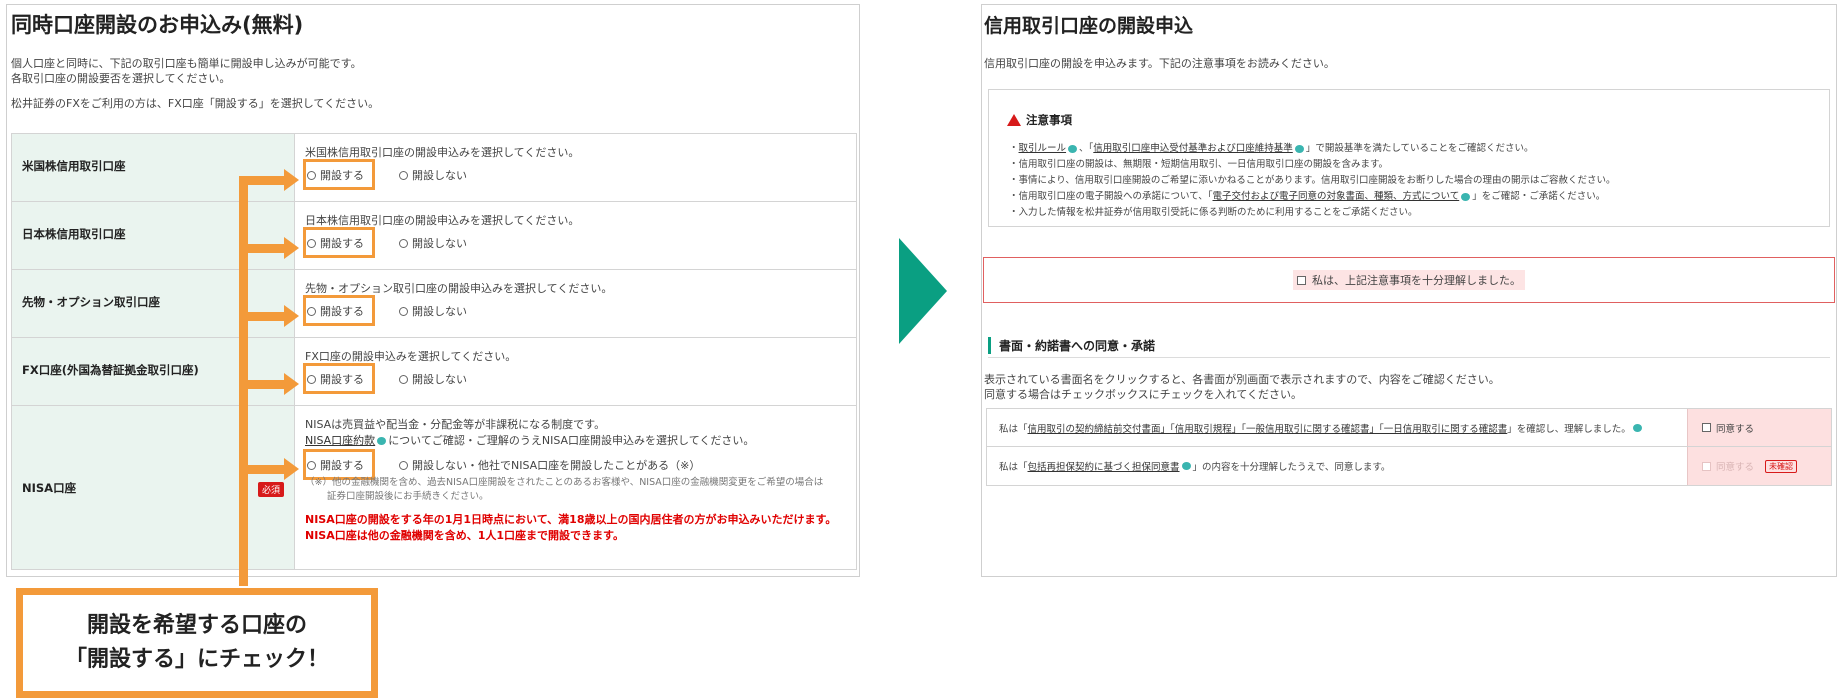 This screenshot has width=1840, height=698. Describe the element at coordinates (923, 291) in the screenshot. I see `next-step-arrow-icon` at that location.